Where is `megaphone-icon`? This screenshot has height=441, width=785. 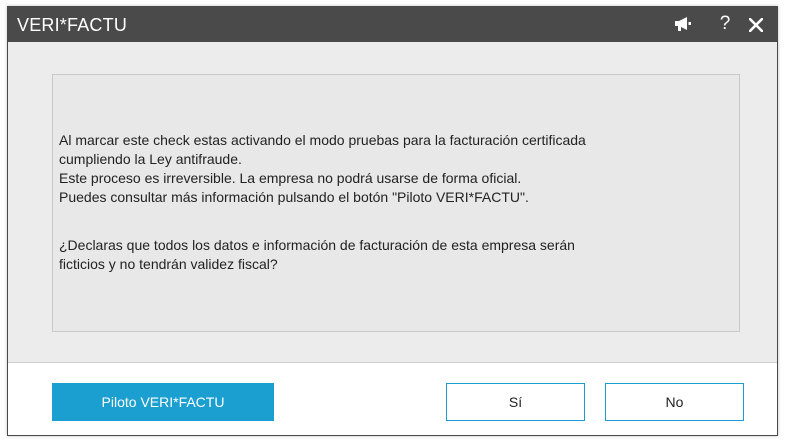
megaphone-icon is located at coordinates (683, 26).